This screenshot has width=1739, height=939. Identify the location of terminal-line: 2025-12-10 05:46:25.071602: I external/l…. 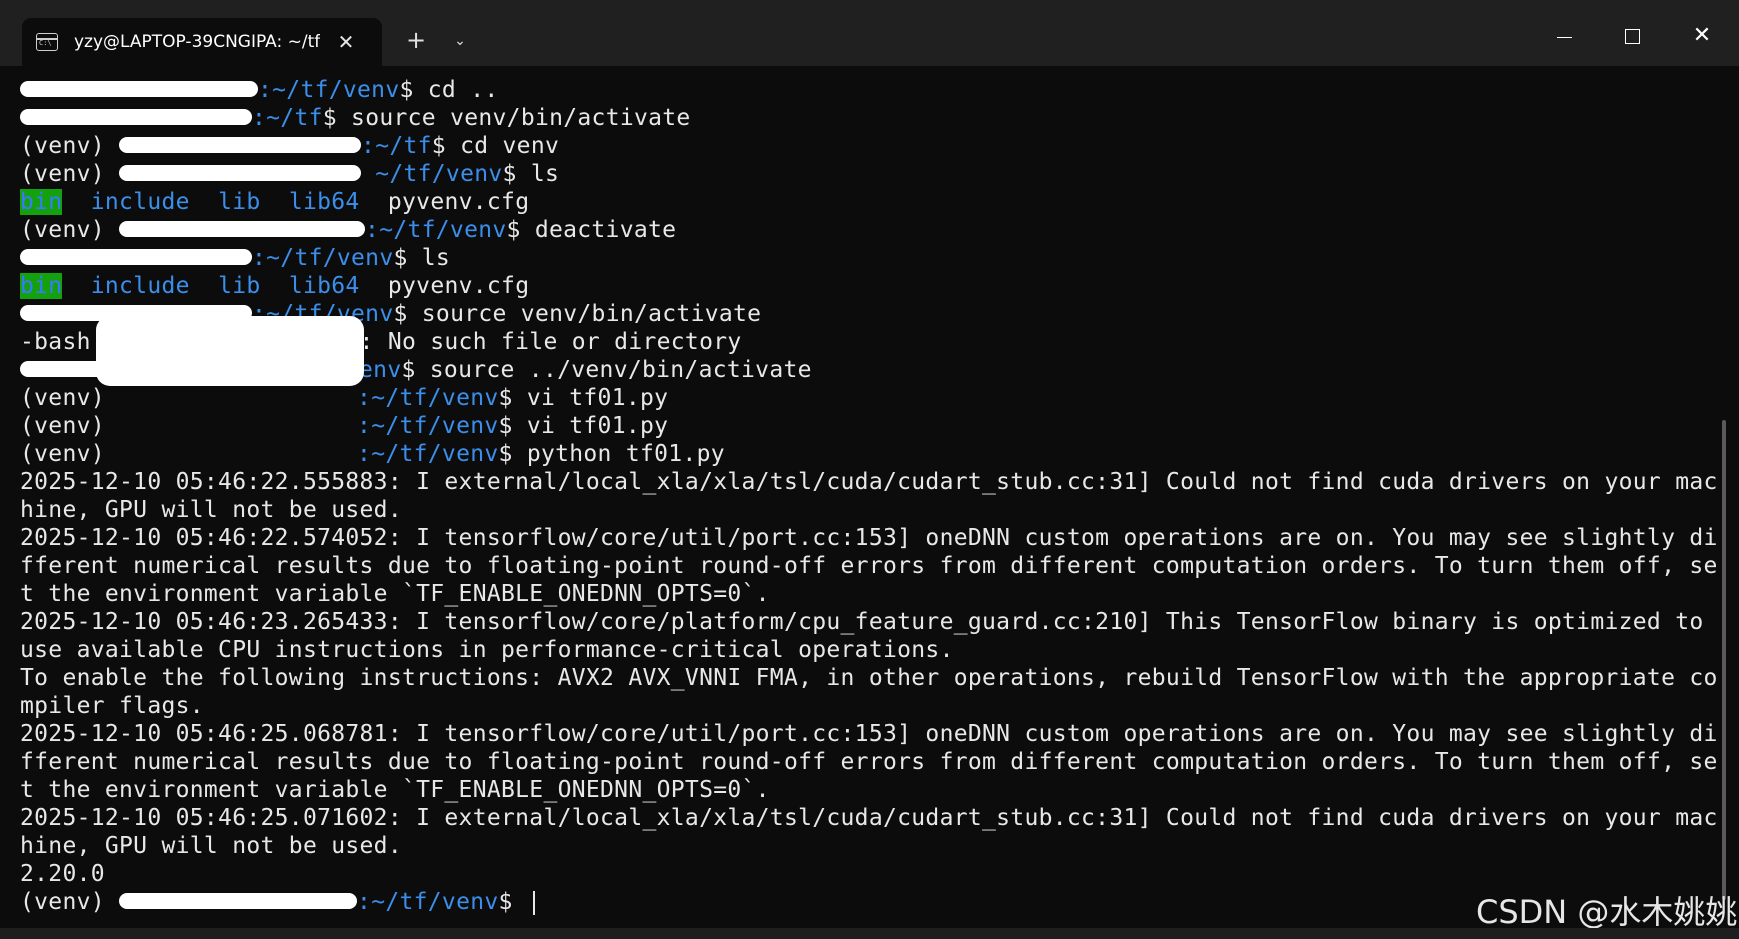
(868, 818).